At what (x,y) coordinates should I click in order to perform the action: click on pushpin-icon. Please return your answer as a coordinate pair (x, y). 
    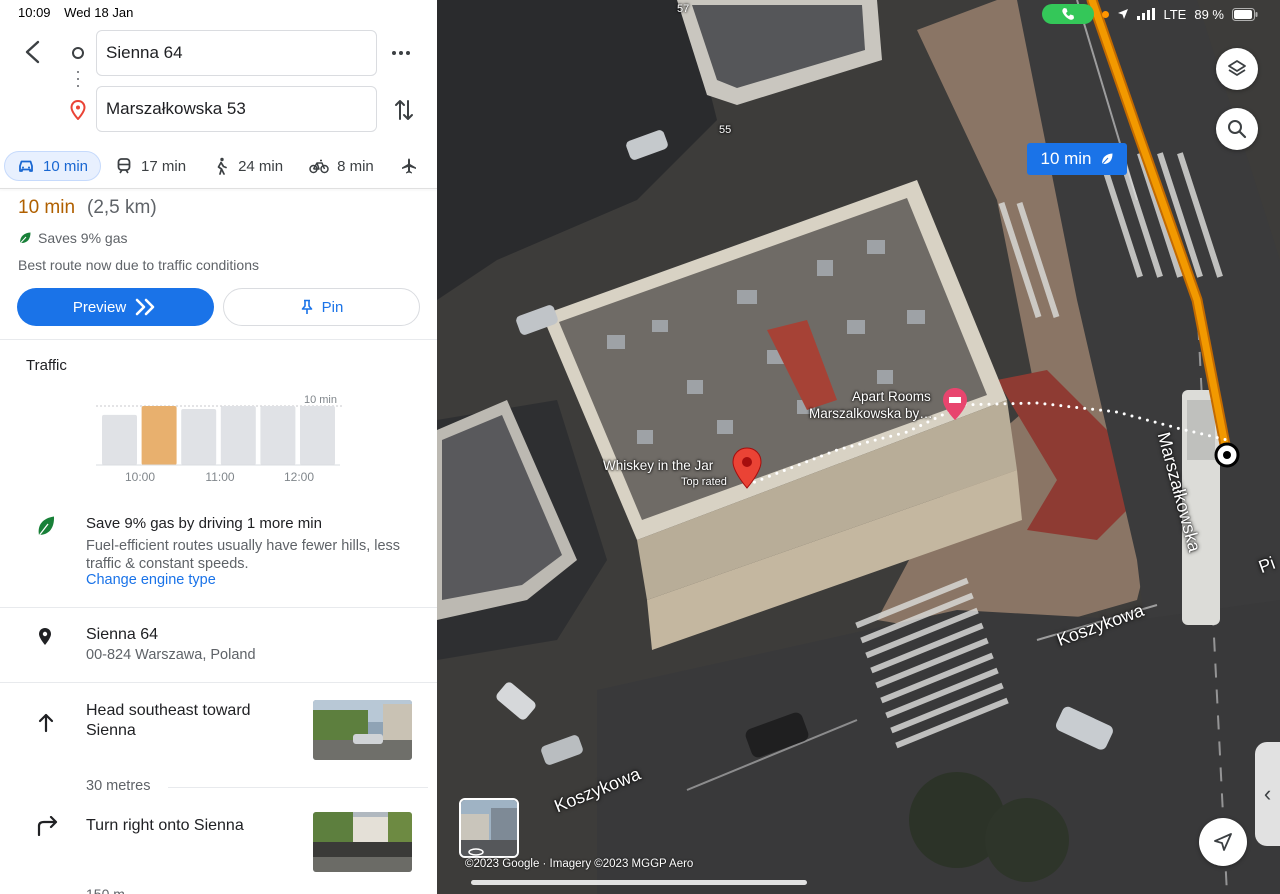
    Looking at the image, I should click on (306, 306).